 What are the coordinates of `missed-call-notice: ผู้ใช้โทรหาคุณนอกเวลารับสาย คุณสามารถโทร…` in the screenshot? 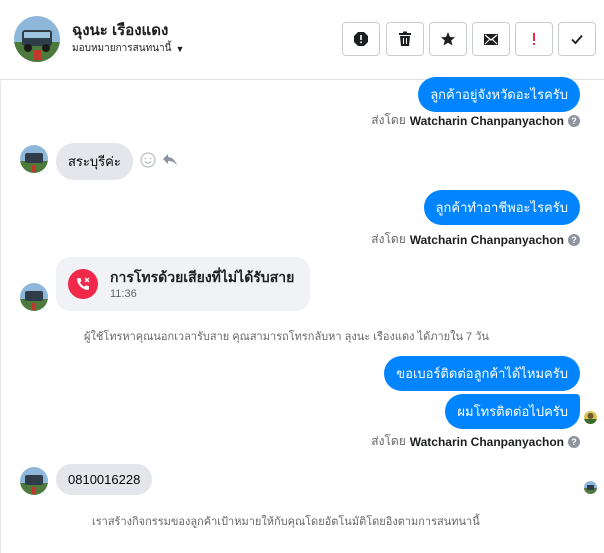 It's located at (286, 337).